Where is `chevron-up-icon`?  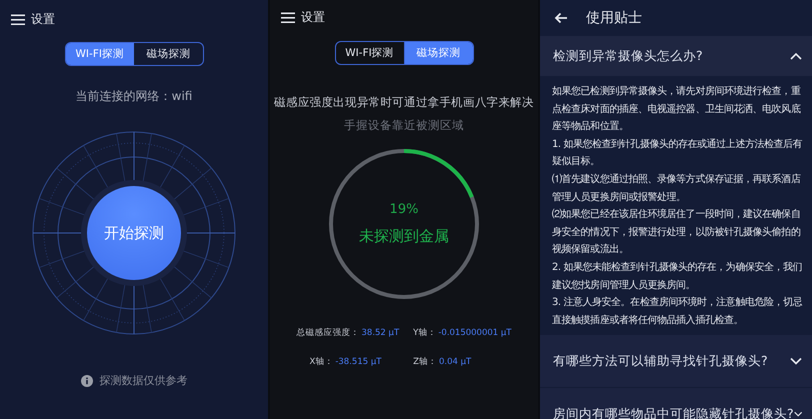
chevron-up-icon is located at coordinates (796, 56).